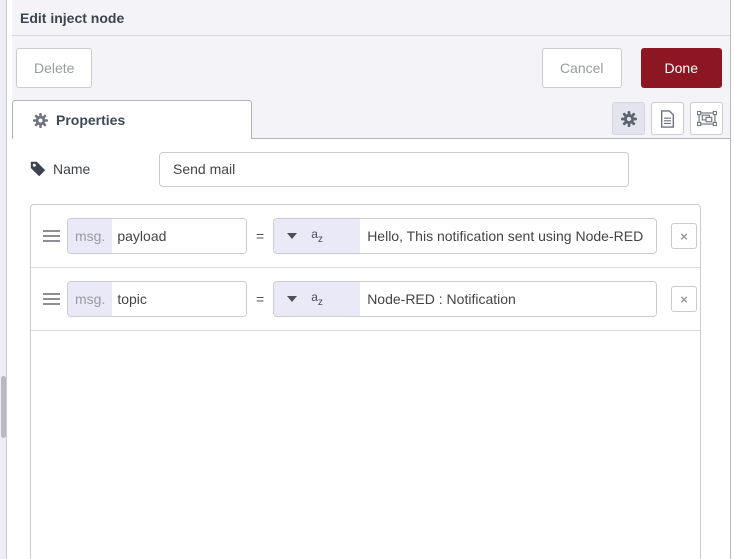  Describe the element at coordinates (54, 67) in the screenshot. I see `delete-button: Delete` at that location.